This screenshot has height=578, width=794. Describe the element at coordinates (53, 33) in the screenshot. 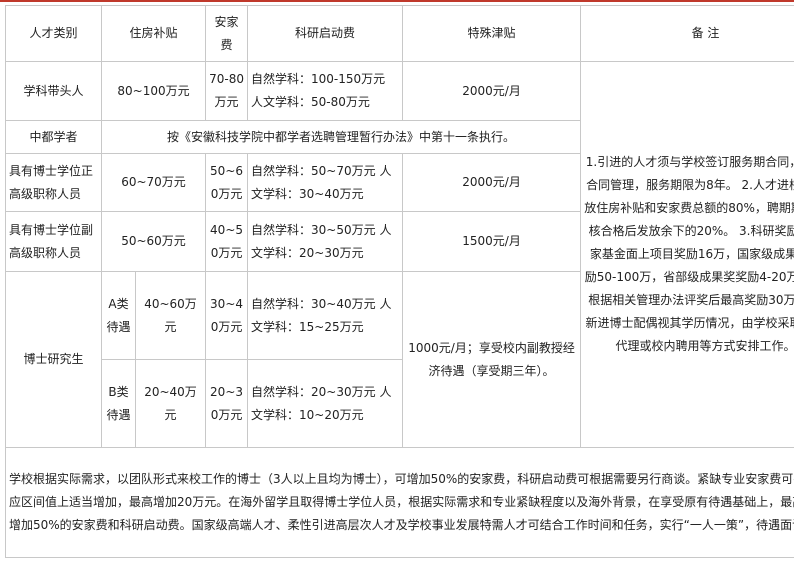

I see `header-category: 人才类别` at that location.